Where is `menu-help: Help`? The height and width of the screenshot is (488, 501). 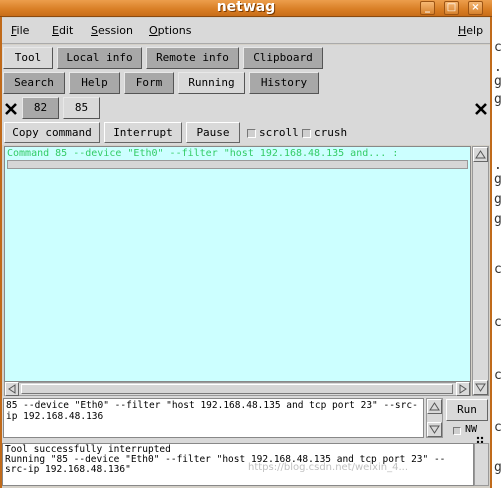
menu-help: Help is located at coordinates (470, 30).